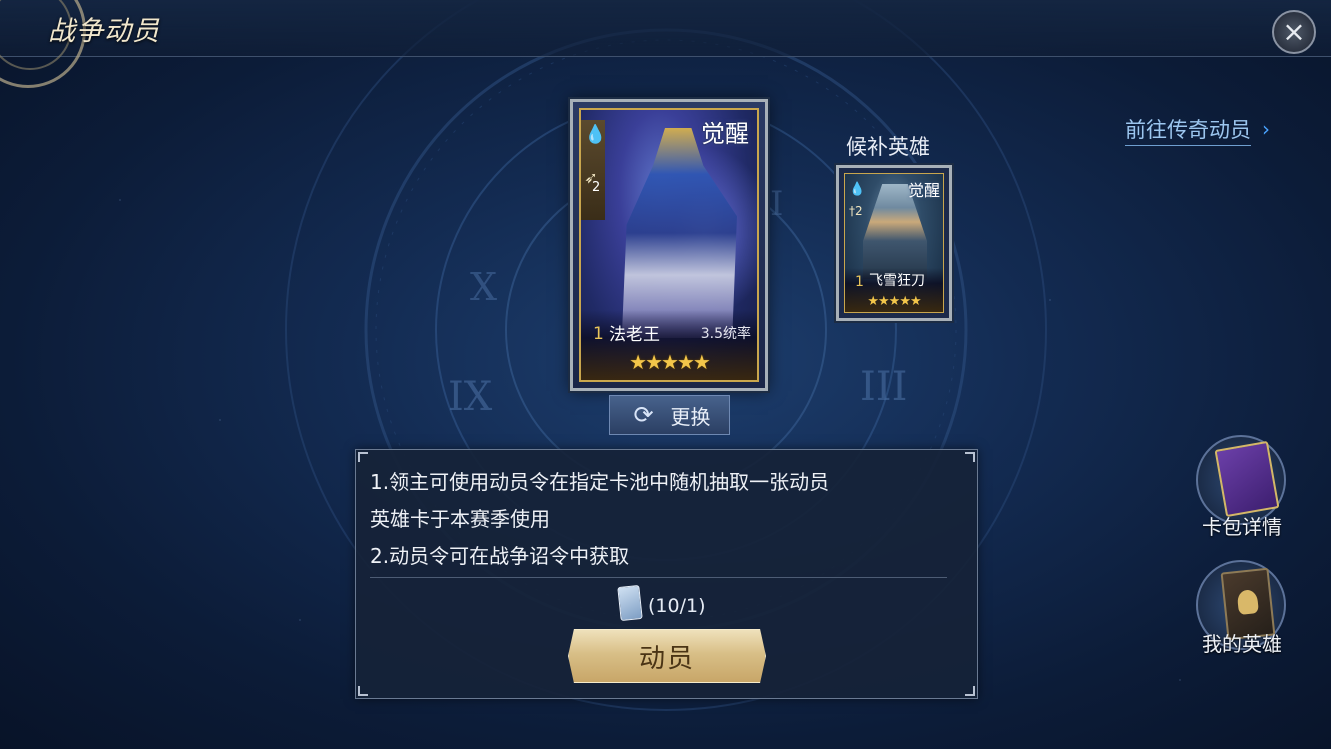  I want to click on helmet-icon, so click(1247, 602).